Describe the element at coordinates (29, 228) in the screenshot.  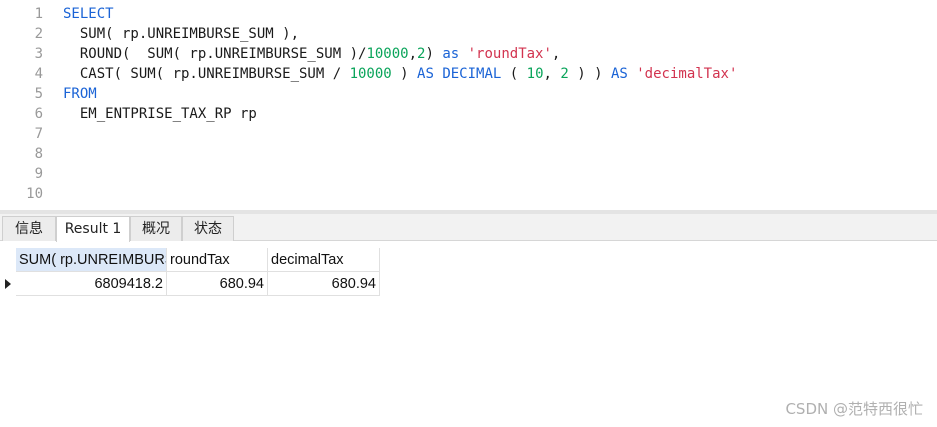
I see `tab-info: 信息` at that location.